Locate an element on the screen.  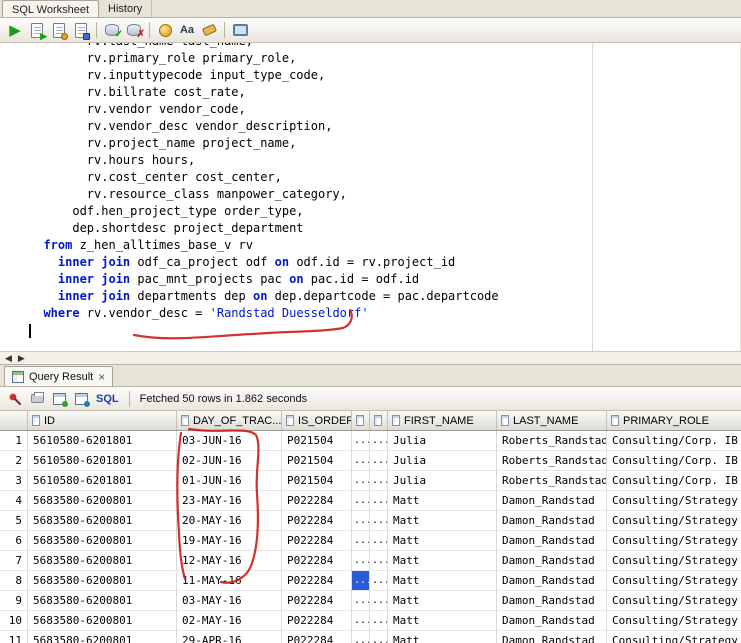
column-header-first-name: FIRST_NAME is located at coordinates (442, 420).